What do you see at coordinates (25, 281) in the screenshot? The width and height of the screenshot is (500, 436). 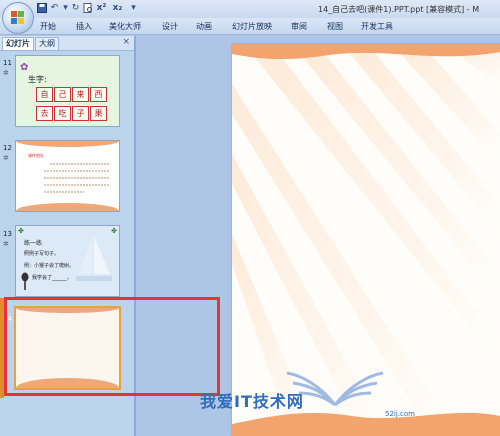 I see `microphone-icon` at bounding box center [25, 281].